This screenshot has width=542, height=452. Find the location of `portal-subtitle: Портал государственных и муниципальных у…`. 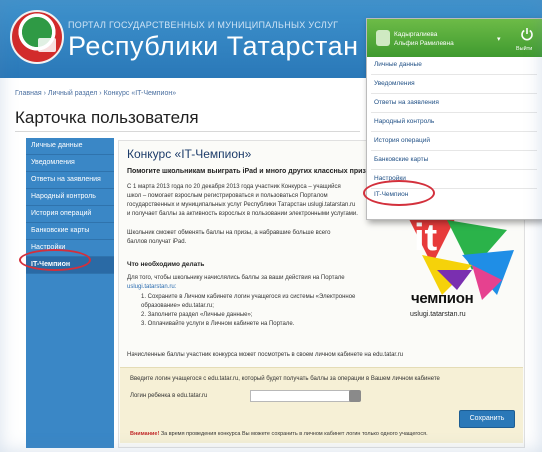

portal-subtitle: Портал государственных и муниципальных у… is located at coordinates (203, 25).